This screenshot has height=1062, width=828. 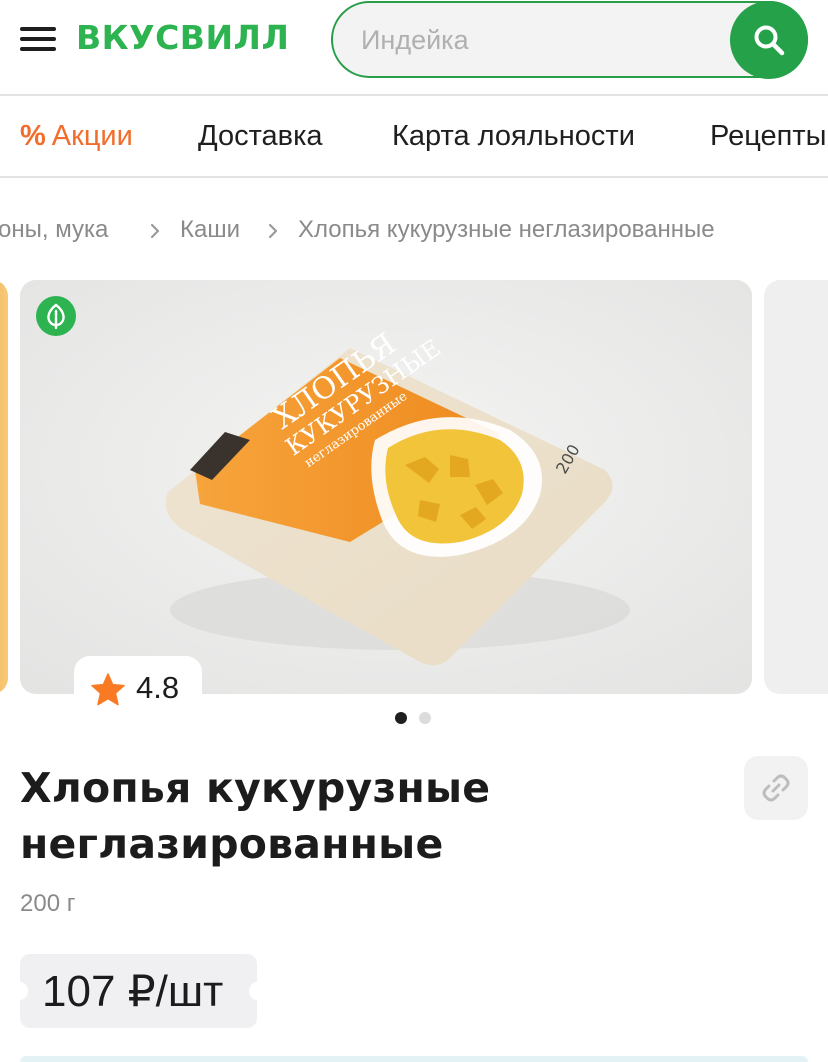 I want to click on top-header: ВКУСВИЛЛ, so click(x=414, y=48).